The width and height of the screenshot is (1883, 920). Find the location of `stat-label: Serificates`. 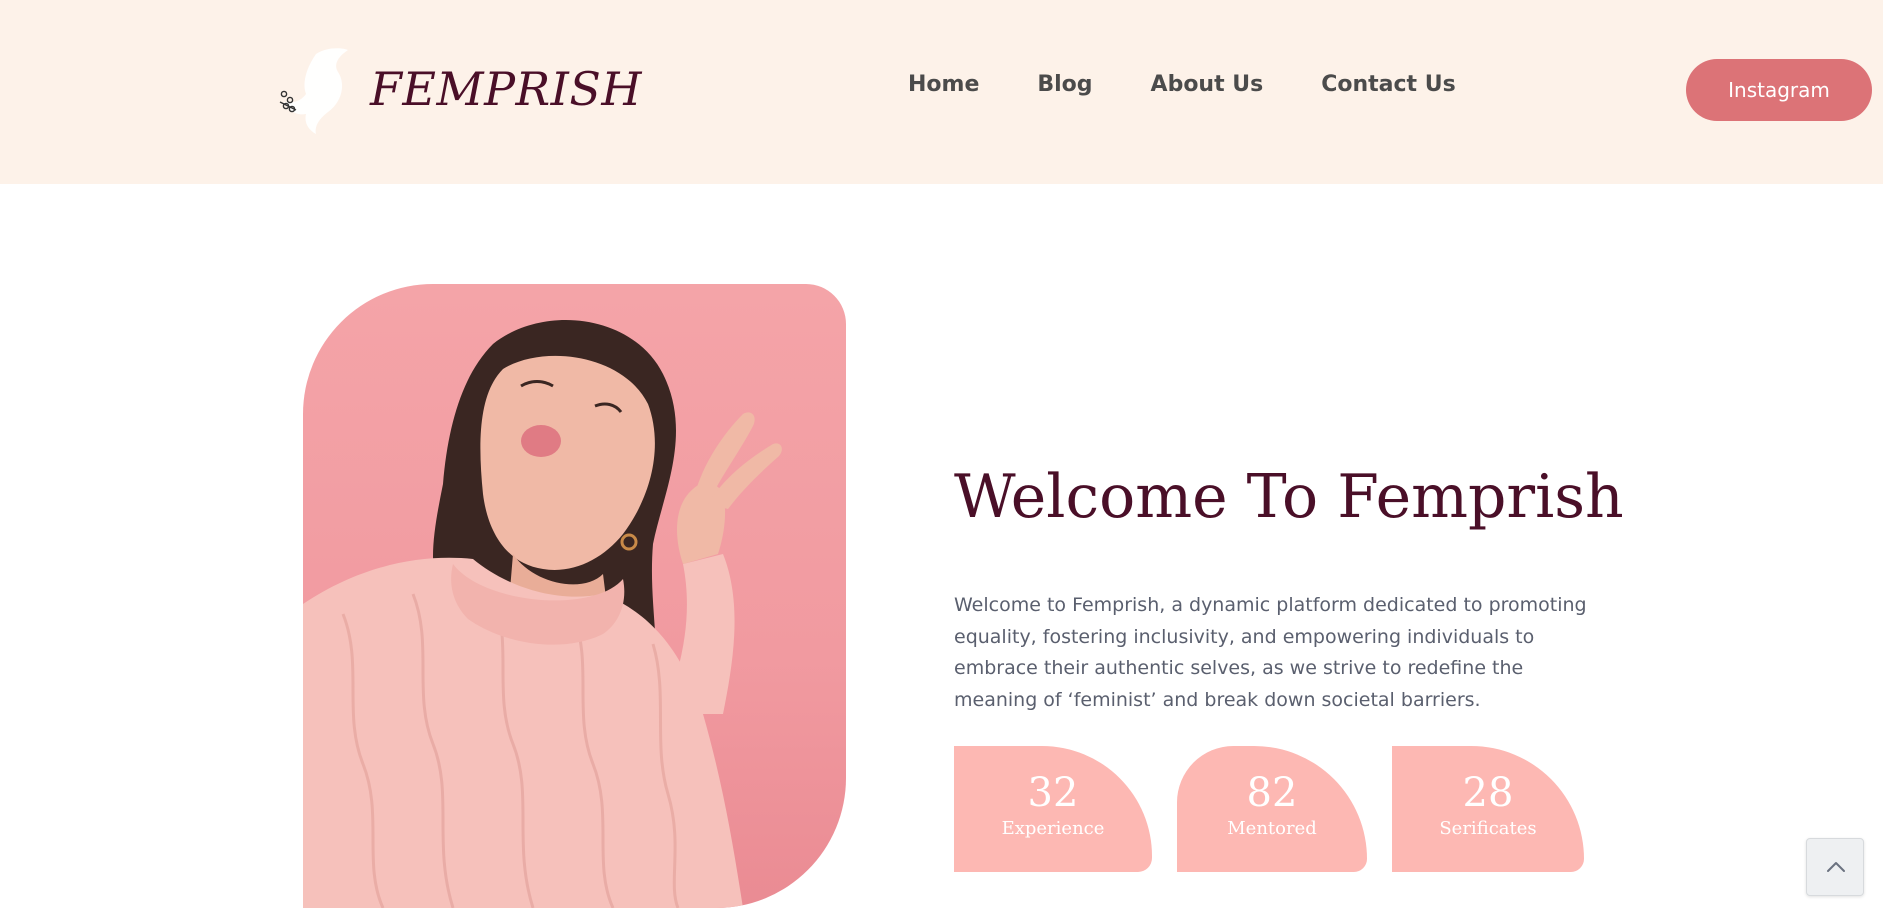

stat-label: Serificates is located at coordinates (1488, 828).